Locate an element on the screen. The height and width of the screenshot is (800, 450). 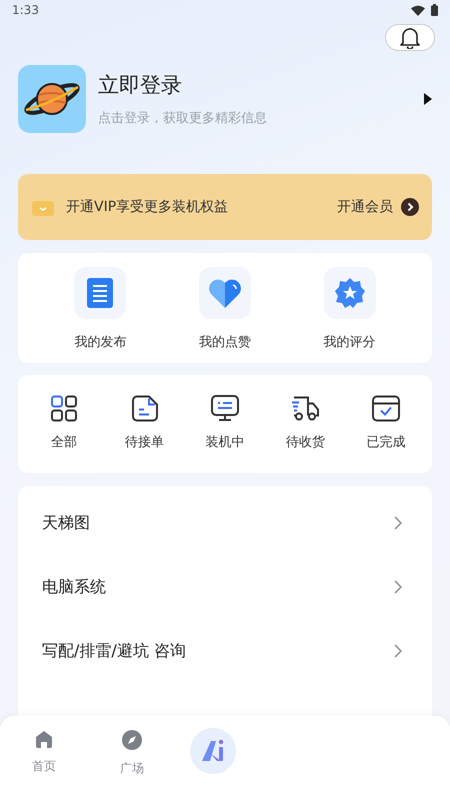
planet-avatar is located at coordinates (52, 99).